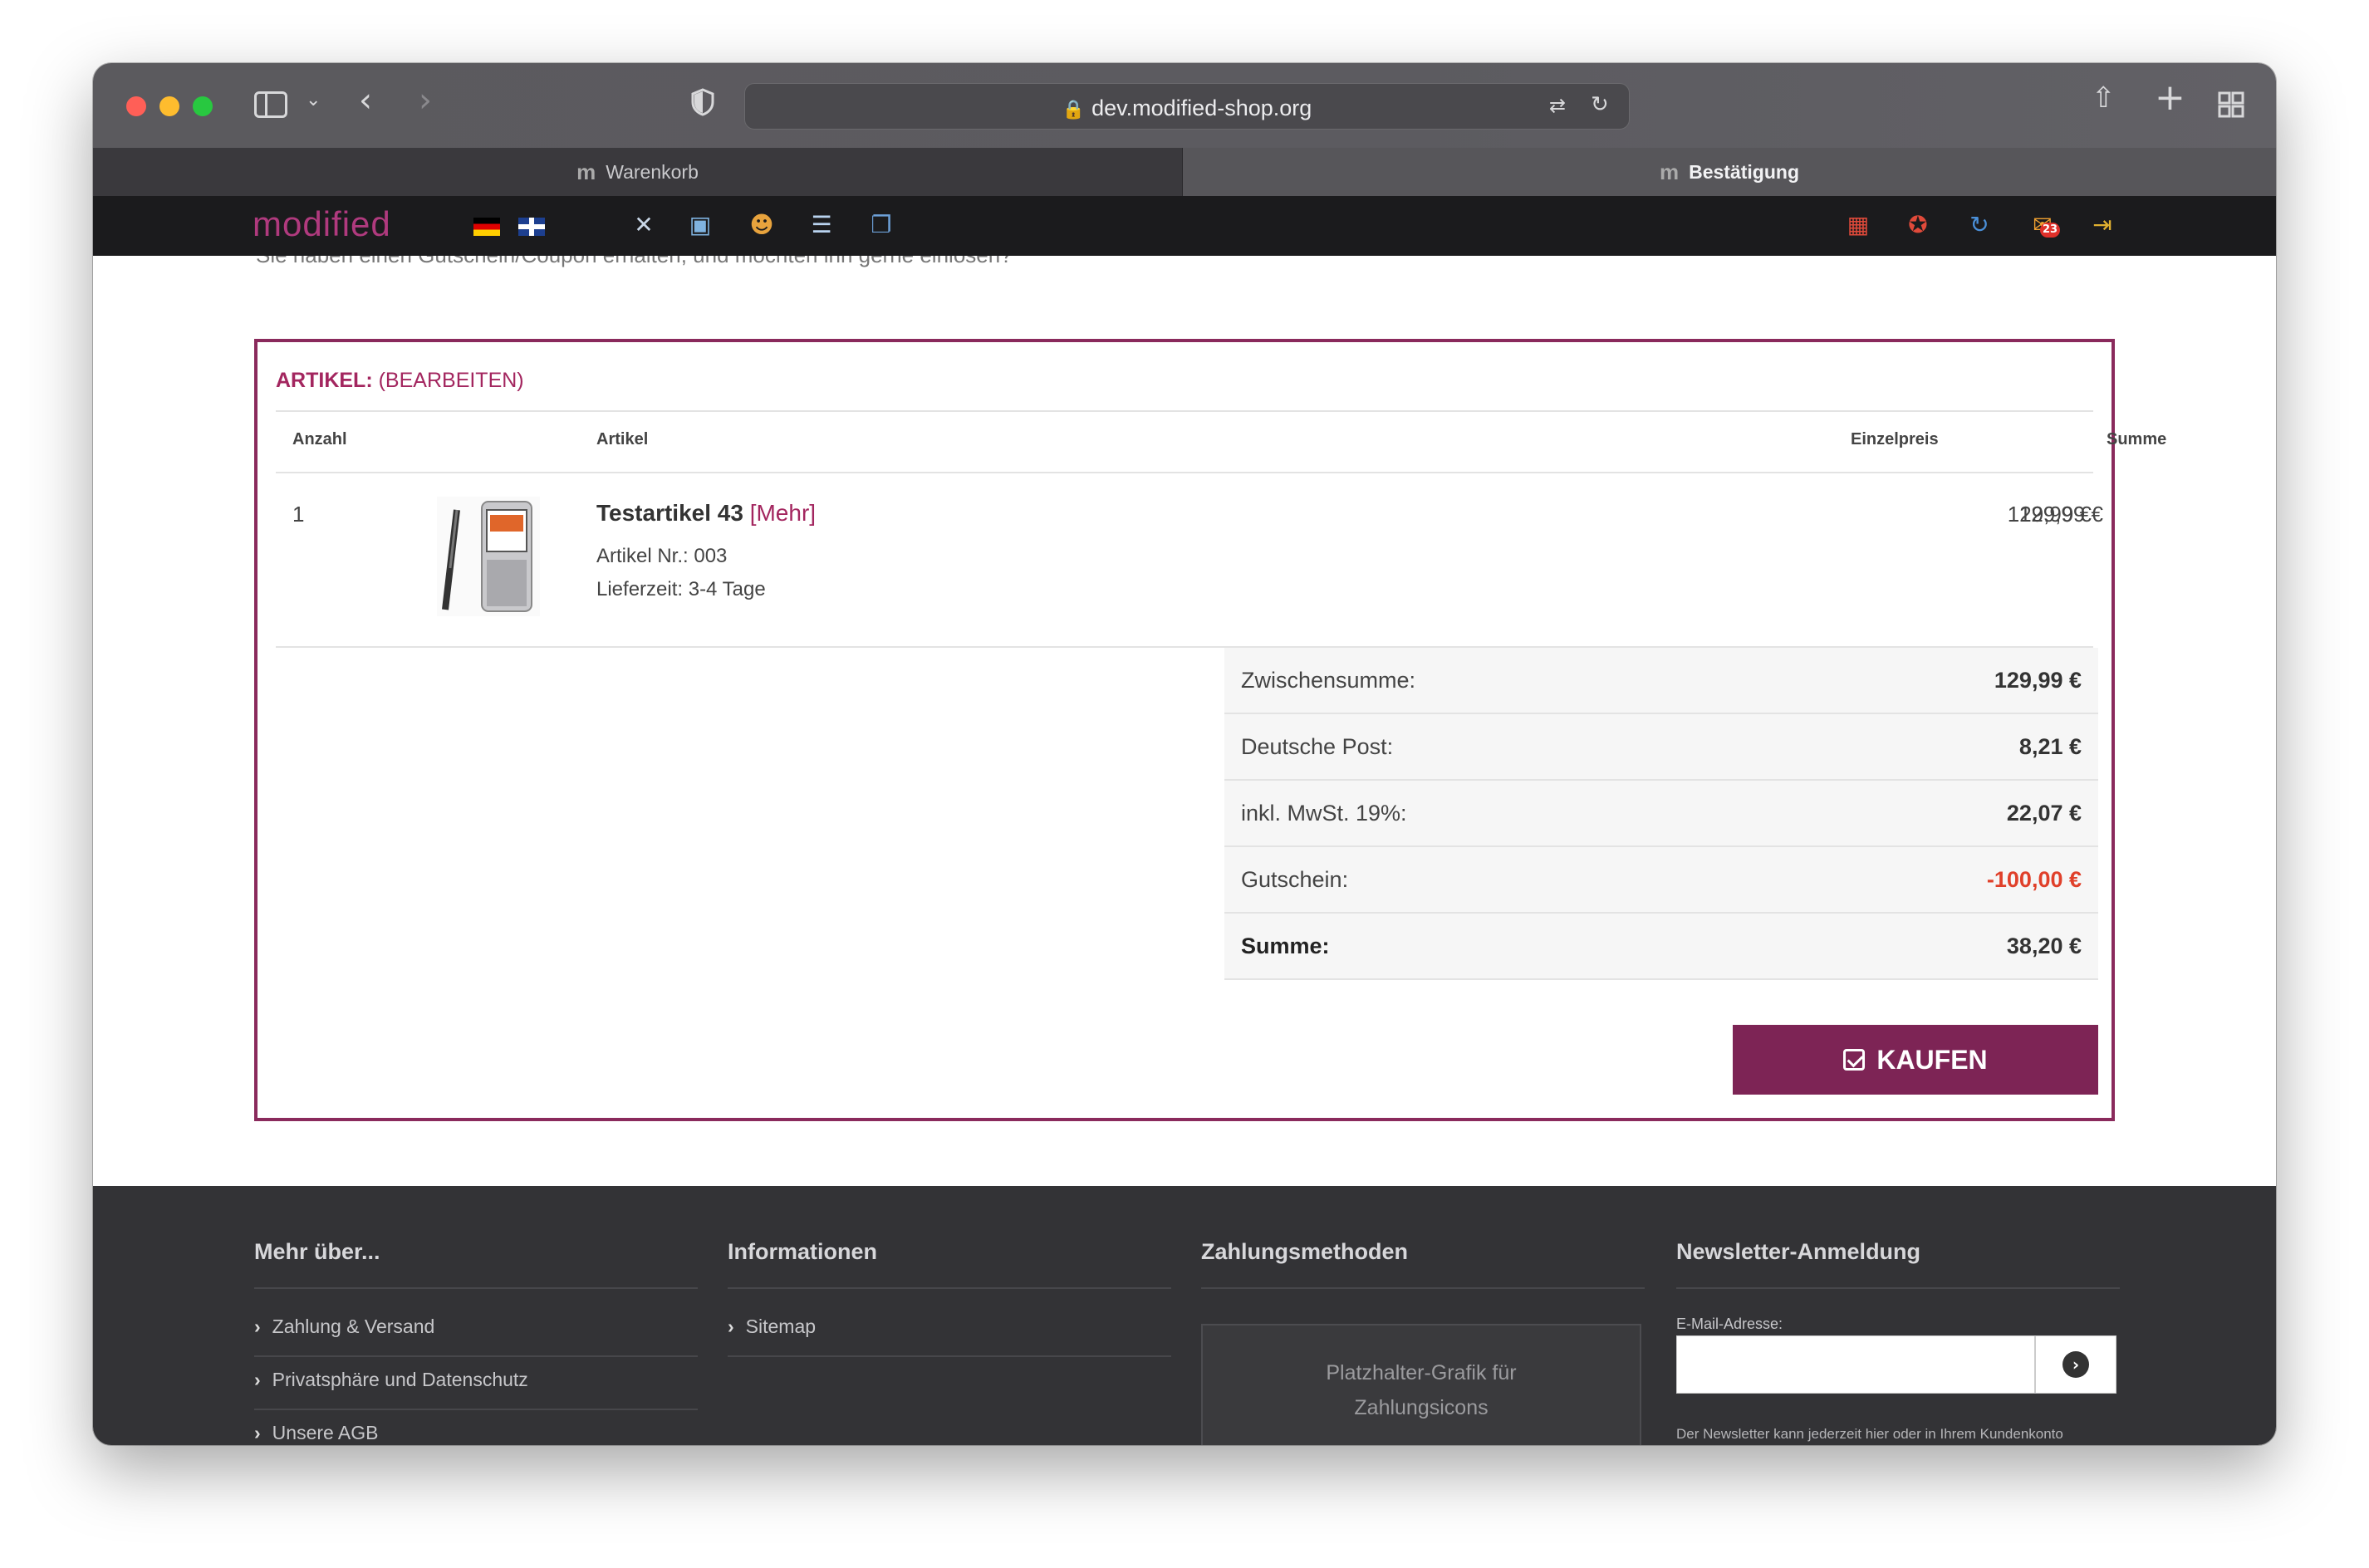  I want to click on tools-icon: ✕, so click(644, 225).